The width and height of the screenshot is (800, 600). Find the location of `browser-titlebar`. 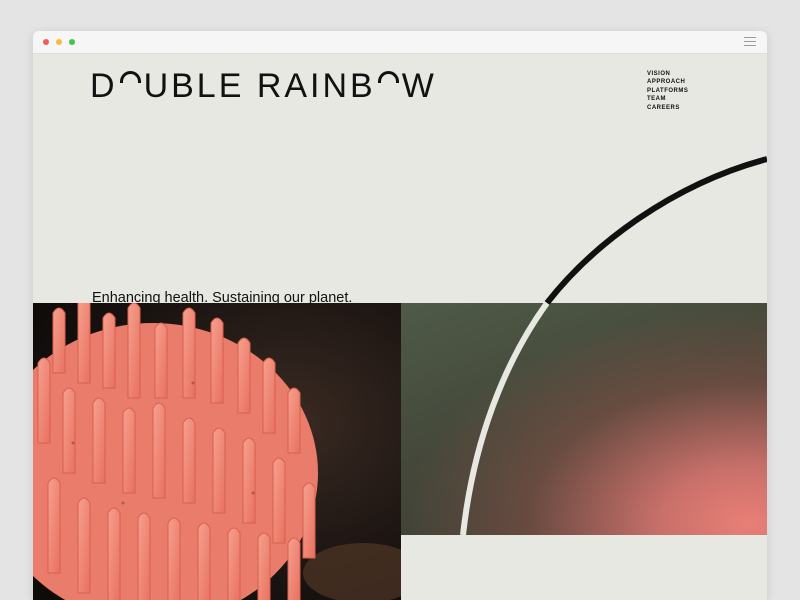

browser-titlebar is located at coordinates (400, 42).